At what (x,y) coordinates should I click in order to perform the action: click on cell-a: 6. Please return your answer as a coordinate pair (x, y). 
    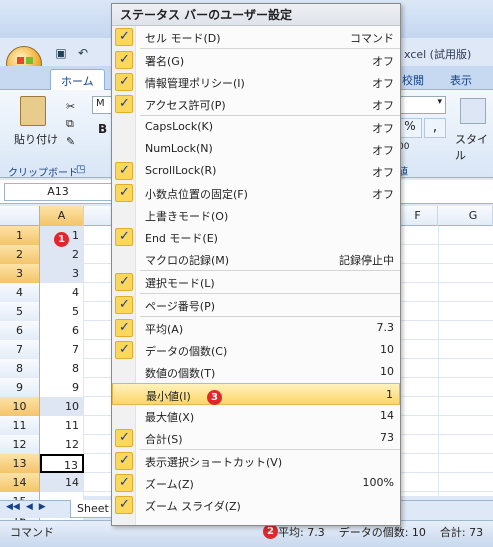
    Looking at the image, I should click on (62, 330).